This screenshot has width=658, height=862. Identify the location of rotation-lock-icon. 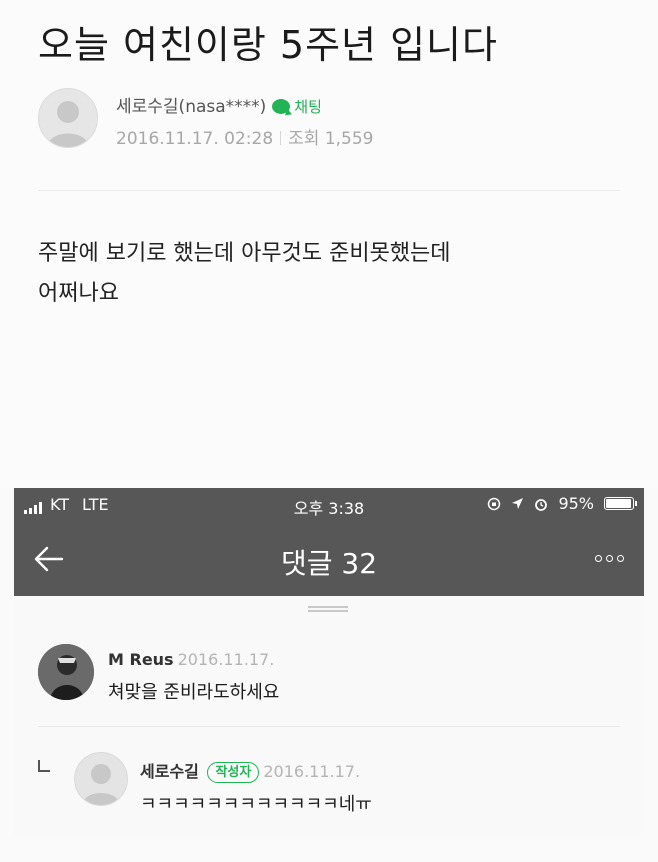
(494, 503).